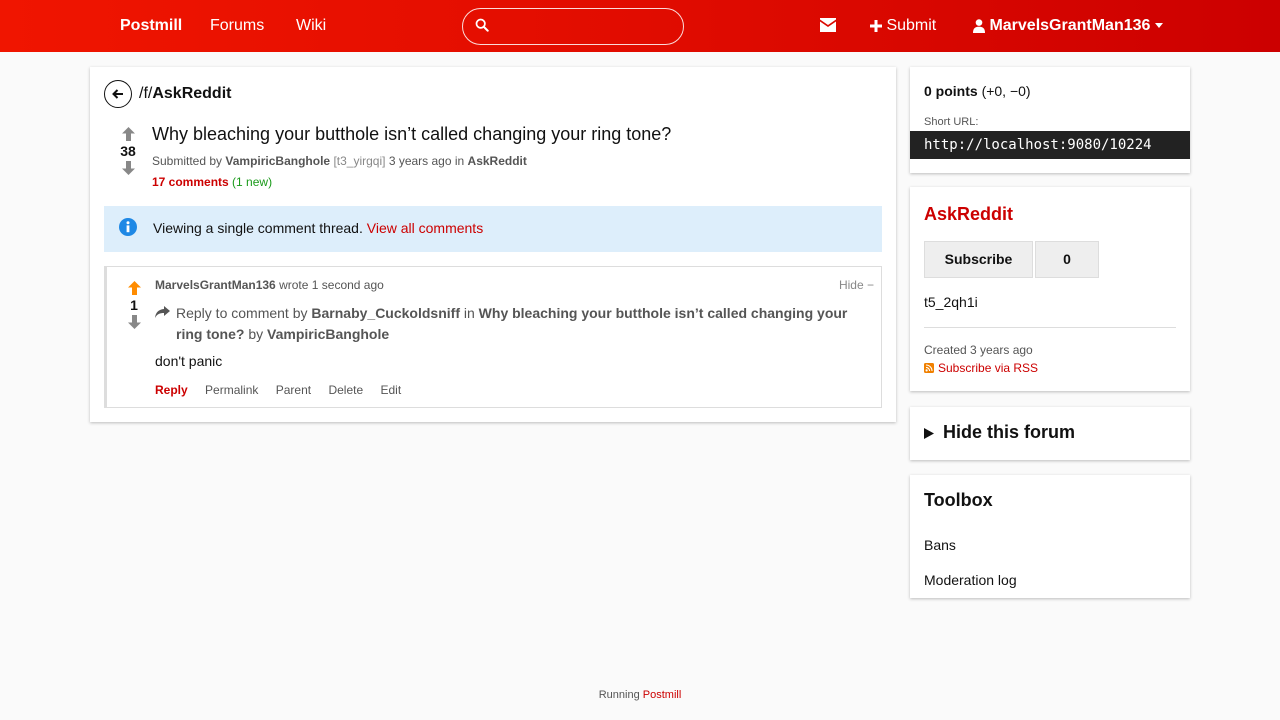 The width and height of the screenshot is (1280, 720). I want to click on envelope-icon, so click(828, 25).